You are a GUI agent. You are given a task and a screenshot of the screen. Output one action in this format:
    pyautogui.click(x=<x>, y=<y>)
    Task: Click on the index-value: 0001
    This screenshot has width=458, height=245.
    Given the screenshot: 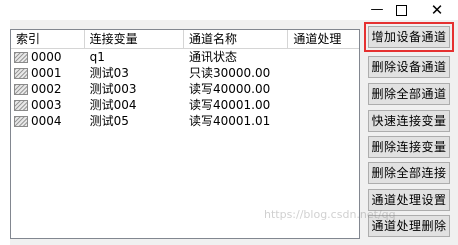 What is the action you would take?
    pyautogui.click(x=46, y=73)
    